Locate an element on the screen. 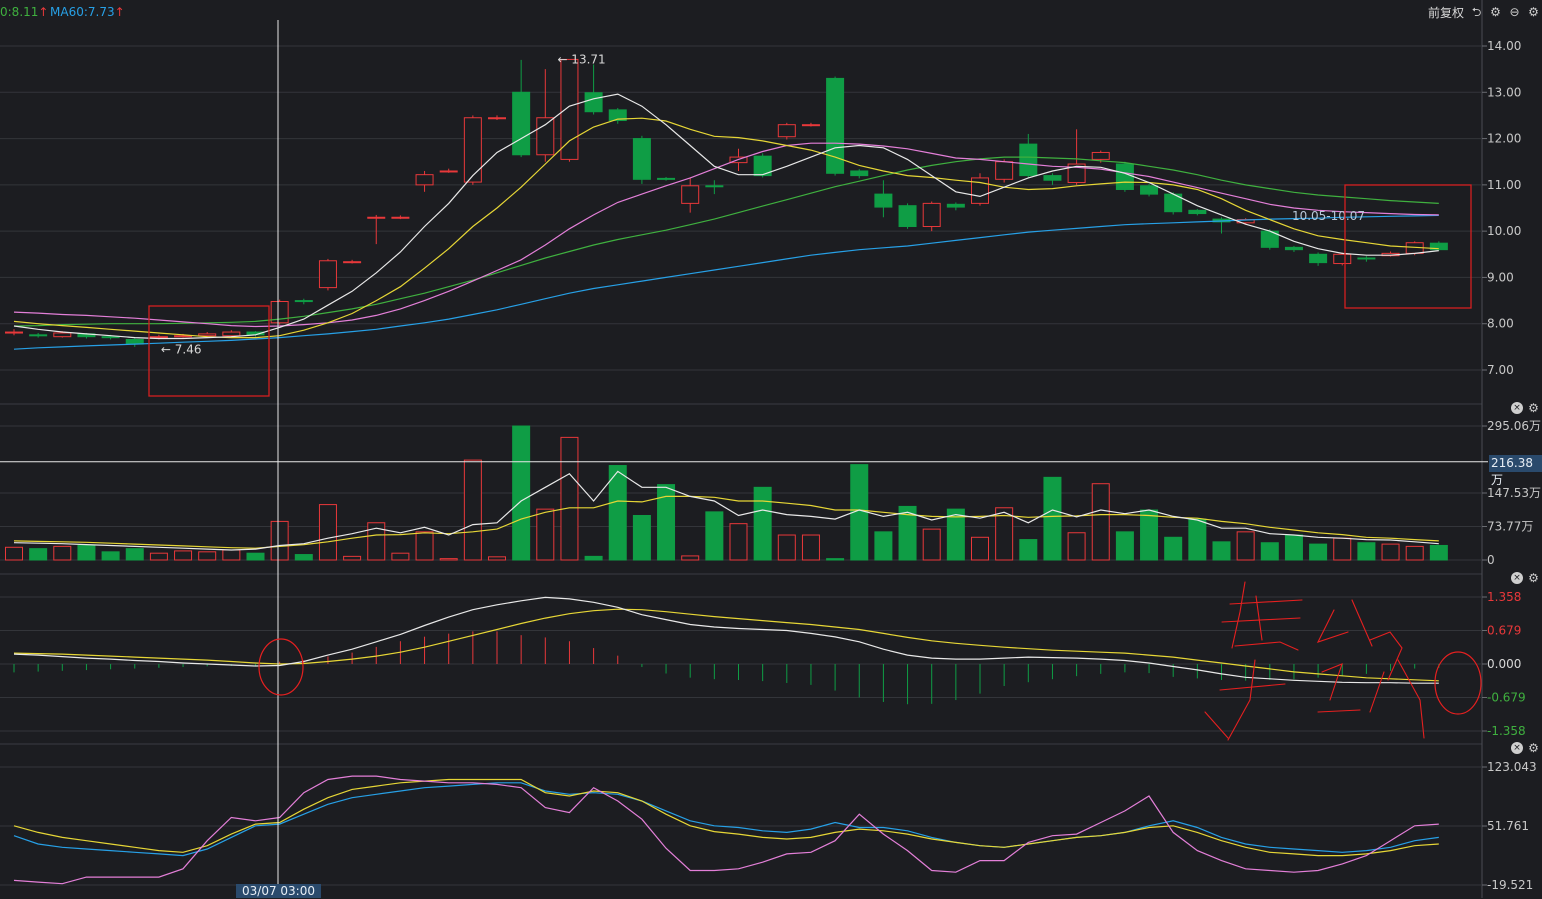 The image size is (1542, 899). volume-panel-tools: × ⚙ is located at coordinates (1525, 408).